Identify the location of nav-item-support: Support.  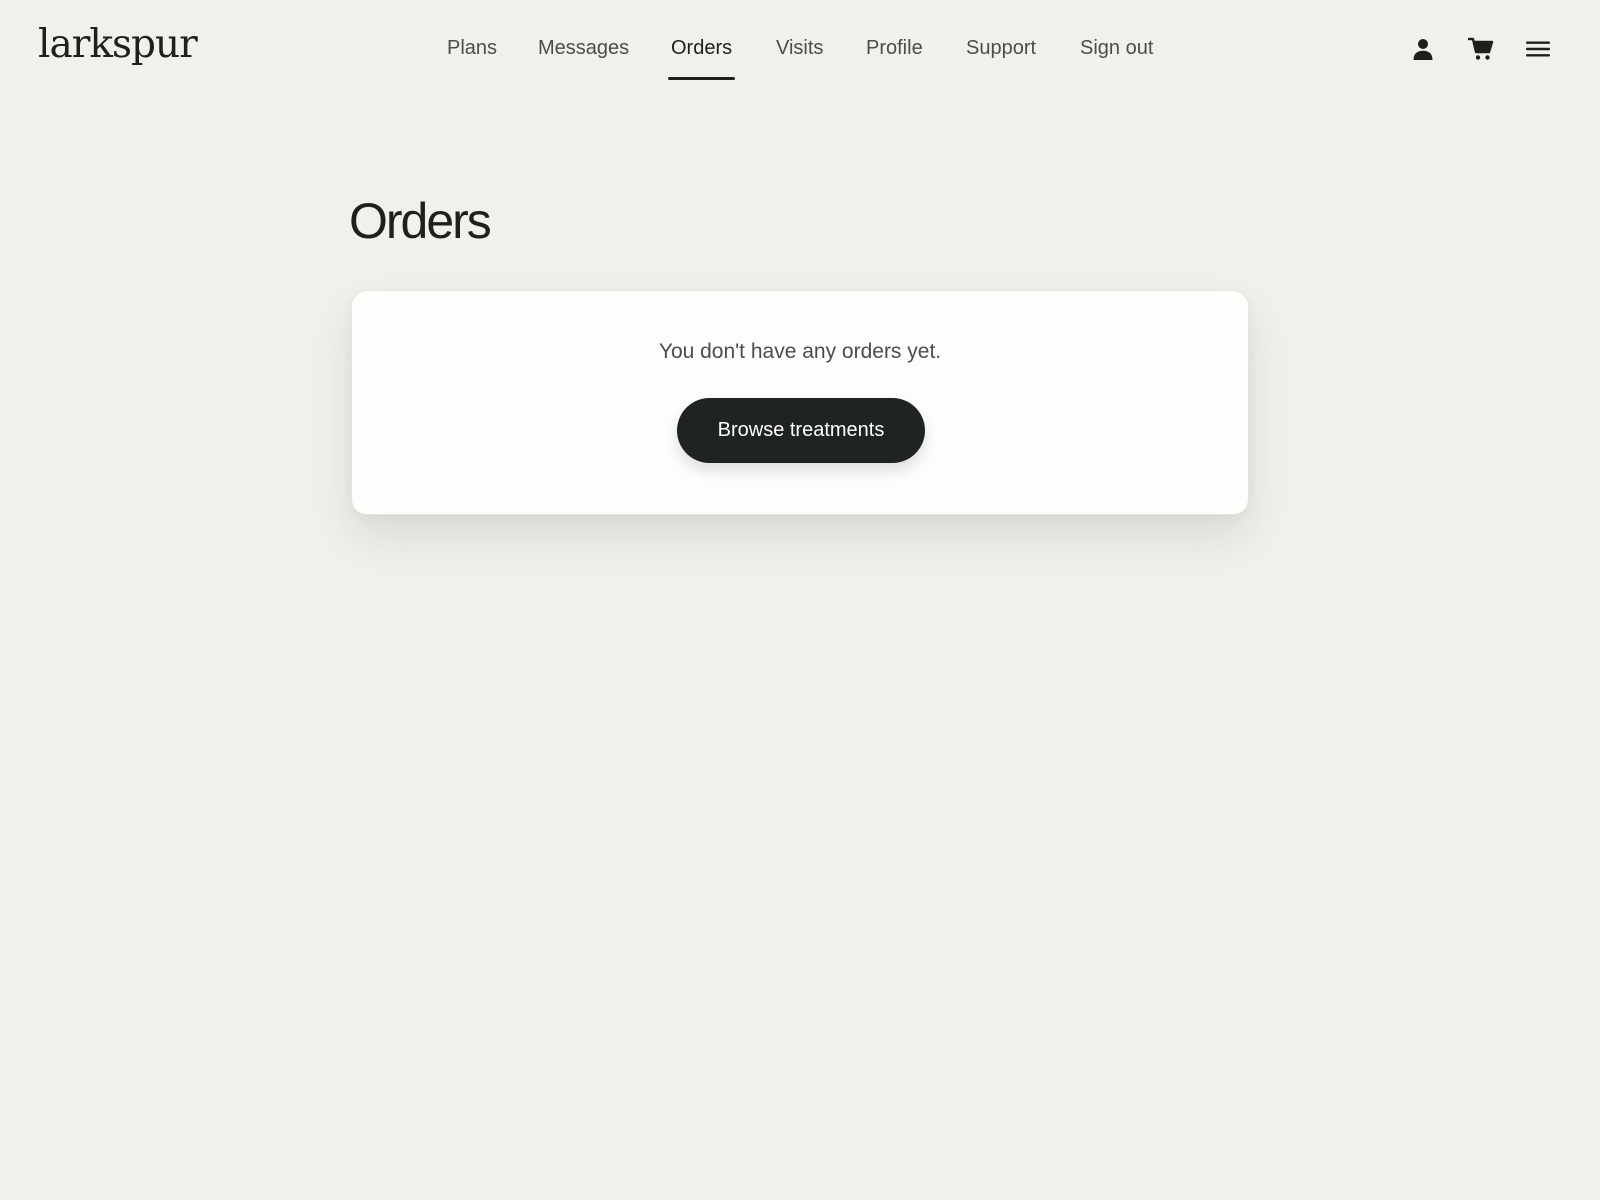
(1001, 48).